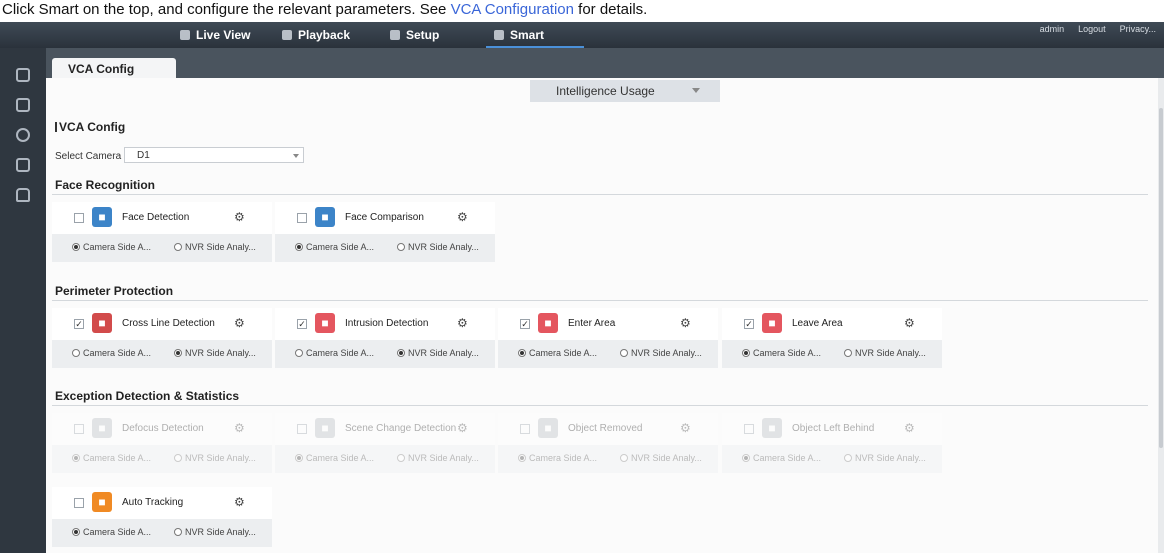 The width and height of the screenshot is (1164, 553). I want to click on vca-card-header: ■ Face Detection ⚙, so click(162, 218).